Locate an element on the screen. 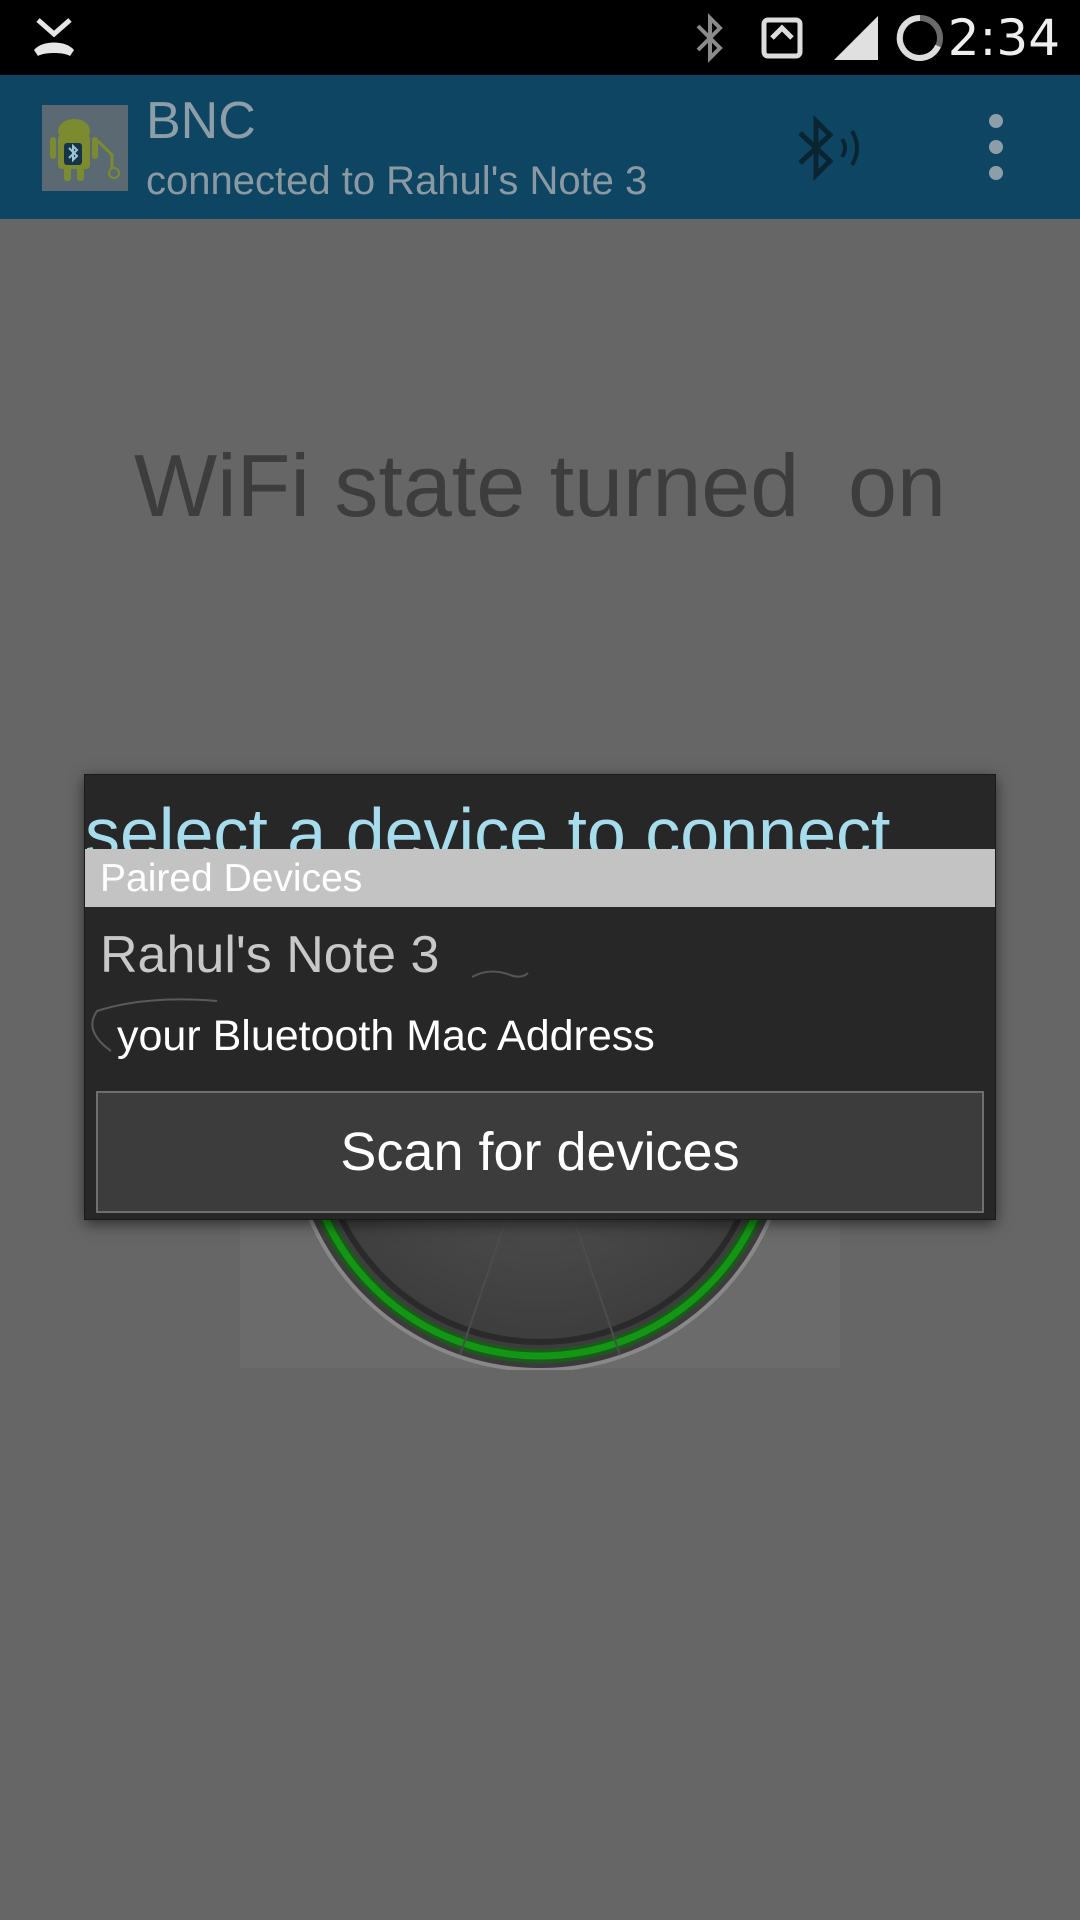 The width and height of the screenshot is (1080, 1920). wifi-status-text: WiFi state turned on is located at coordinates (540, 485).